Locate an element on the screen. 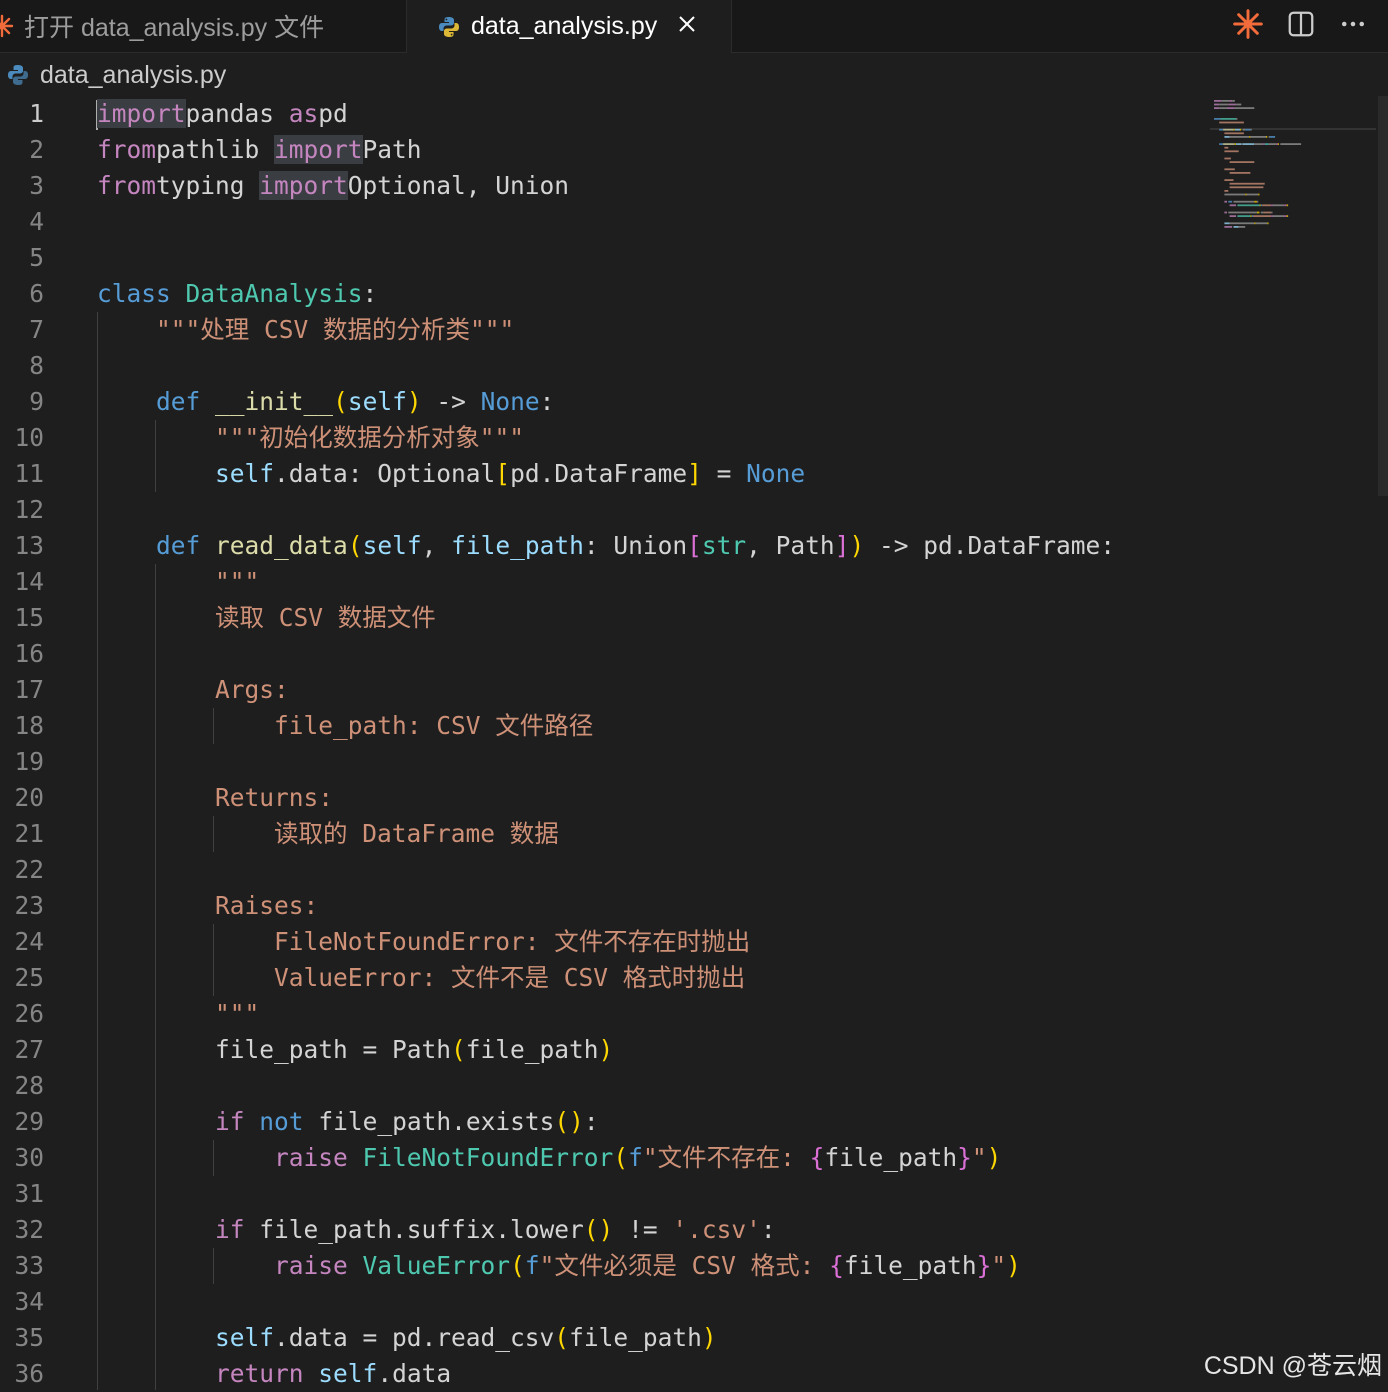 Image resolution: width=1388 pixels, height=1392 pixels. code-text: if file_path.suffix.lower() != '.csv': is located at coordinates (436, 1230).